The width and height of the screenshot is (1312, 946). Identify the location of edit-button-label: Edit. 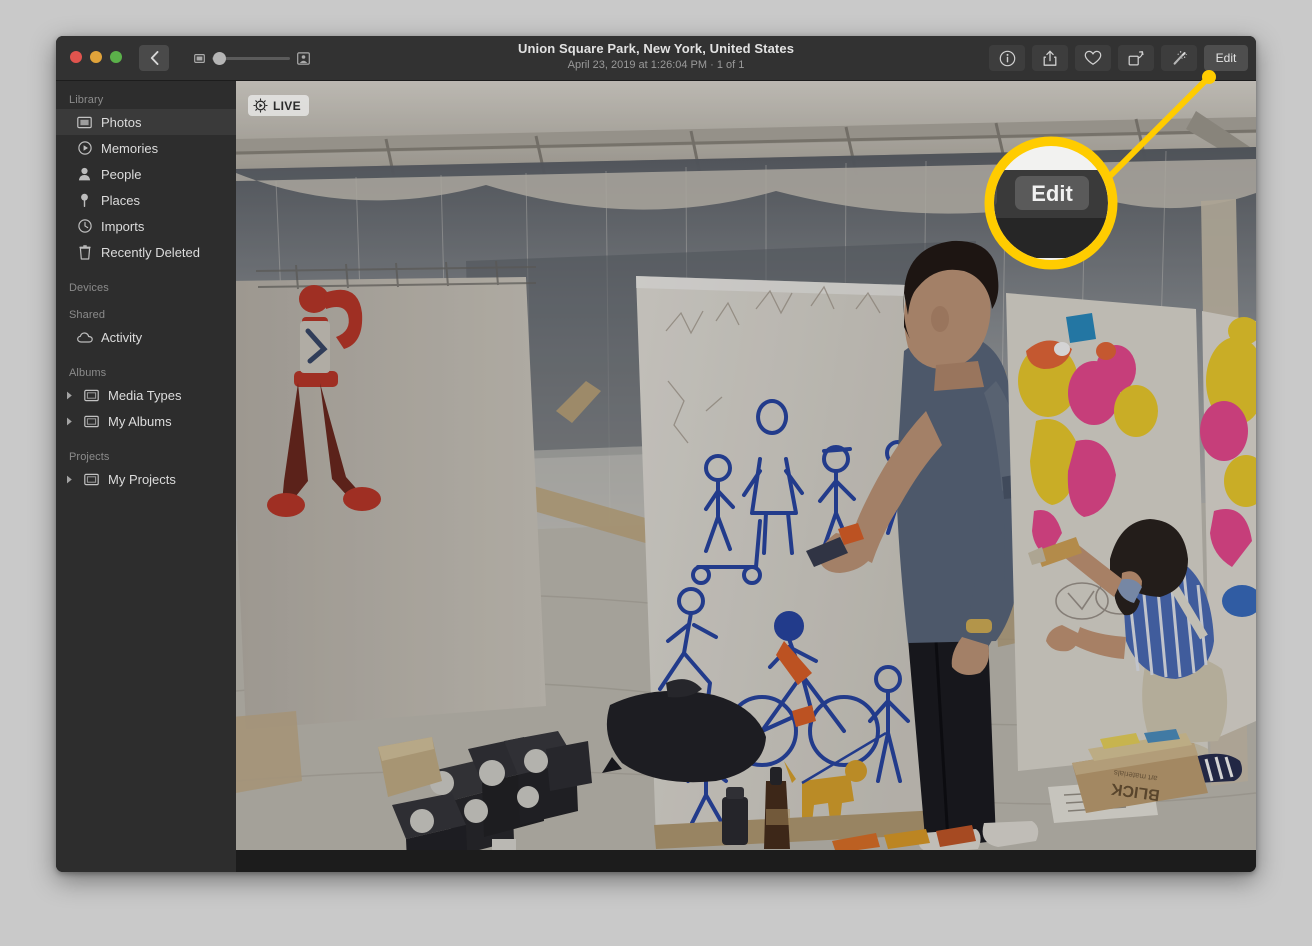
(1226, 58).